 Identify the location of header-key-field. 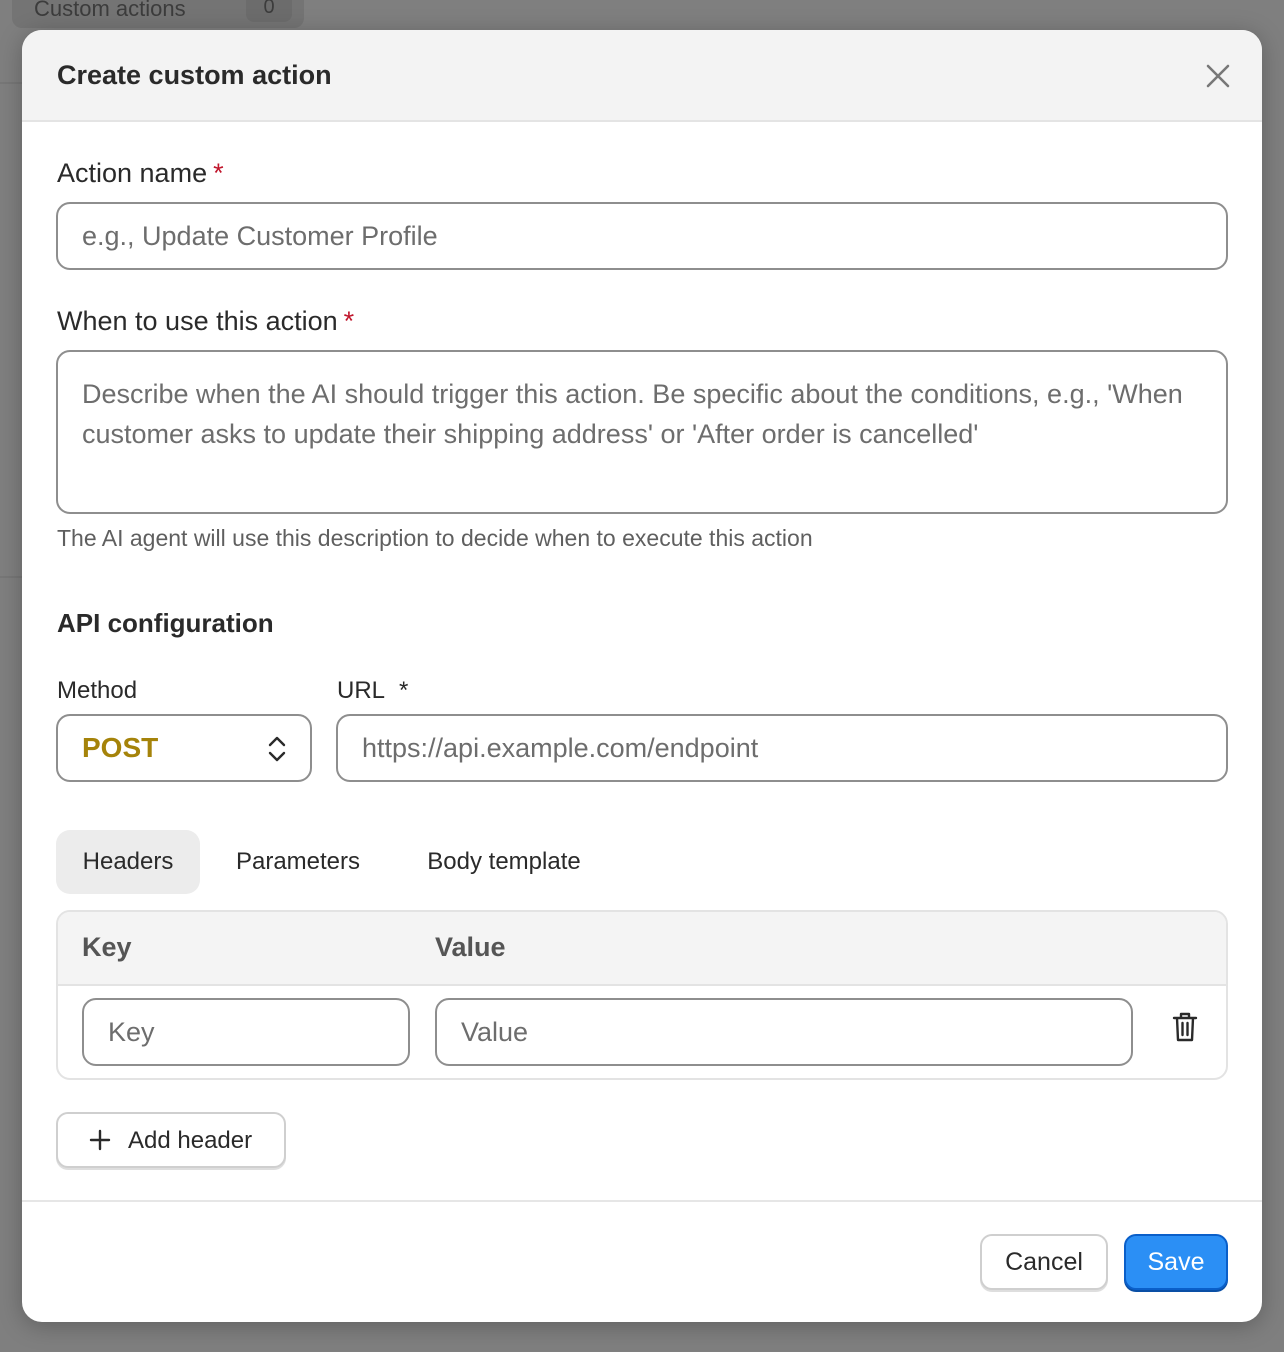
(246, 1032).